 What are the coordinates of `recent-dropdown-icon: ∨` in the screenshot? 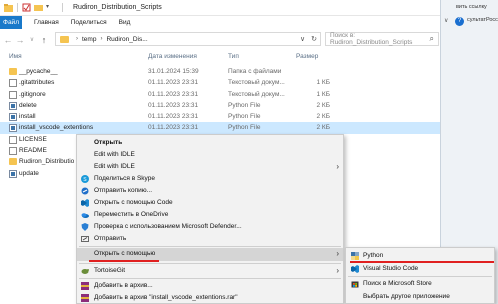 It's located at (32, 39).